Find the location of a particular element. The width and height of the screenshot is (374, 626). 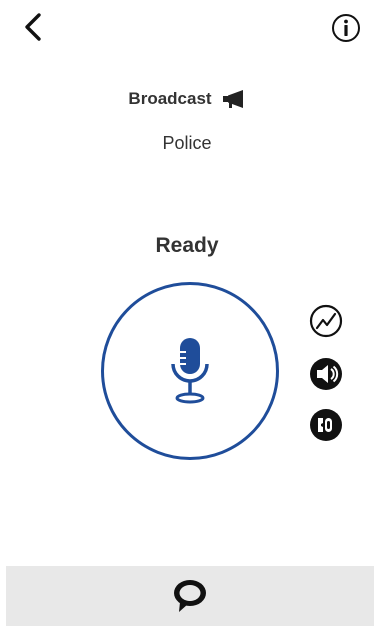

bottom-bar is located at coordinates (190, 596).